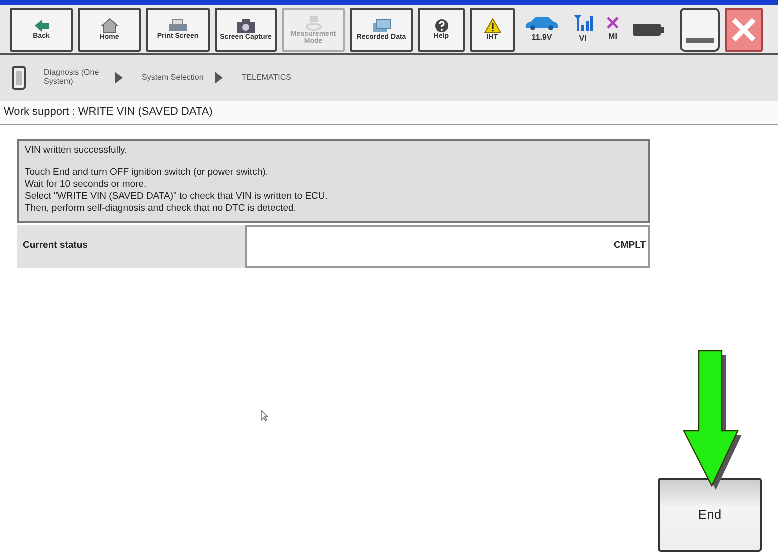  I want to click on indicator-label: MI, so click(613, 37).